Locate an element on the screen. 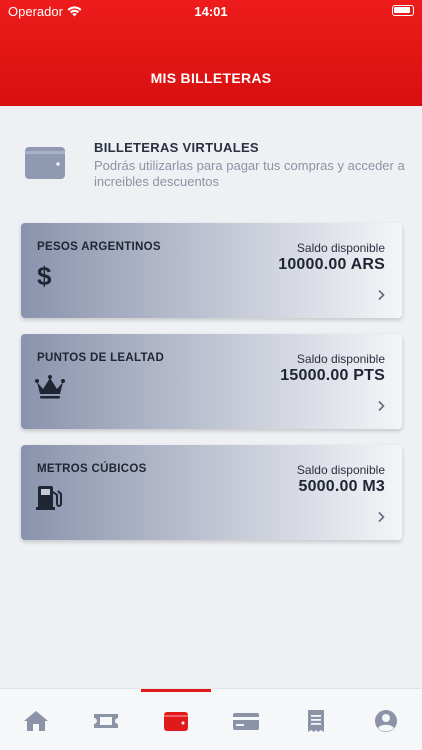 This screenshot has height=750, width=422. tab-home is located at coordinates (36, 721).